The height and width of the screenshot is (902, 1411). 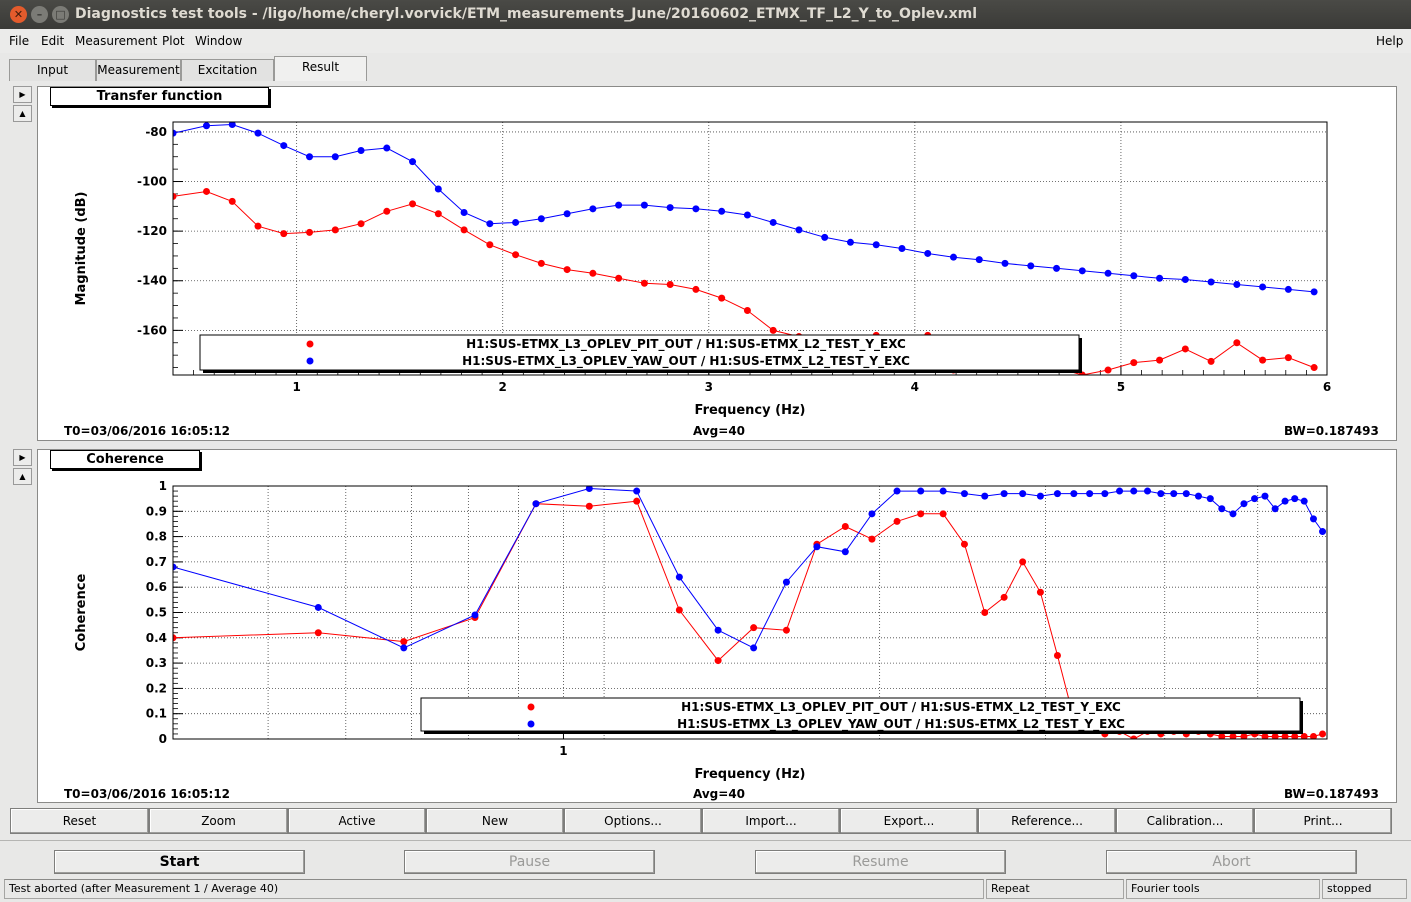 What do you see at coordinates (1389, 41) in the screenshot?
I see `menu-help: Help` at bounding box center [1389, 41].